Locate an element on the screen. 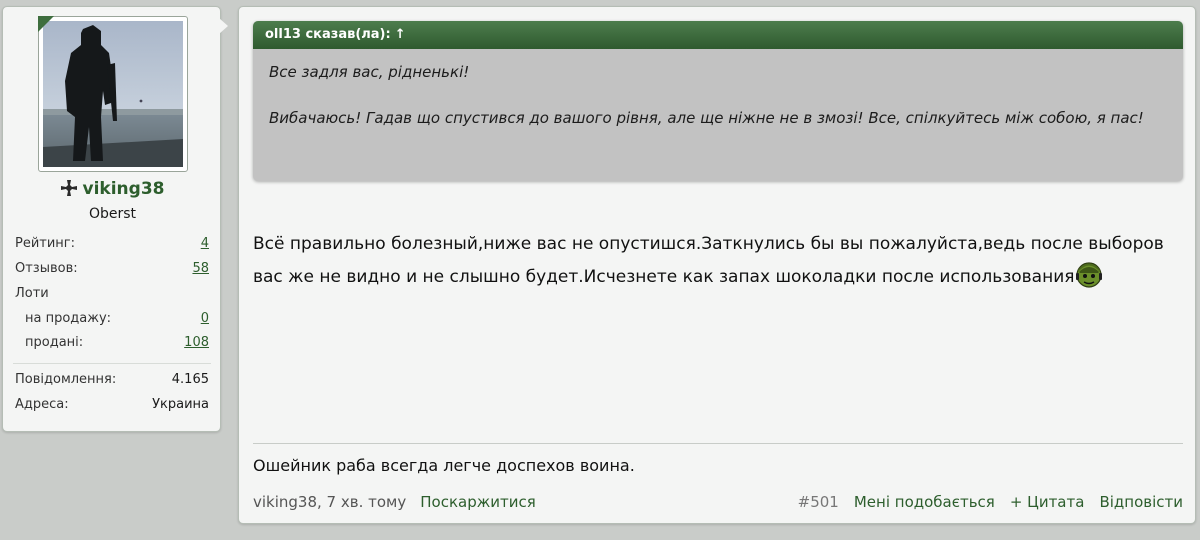 This screenshot has height=540, width=1200. report-link: Поскаржитися is located at coordinates (478, 502).